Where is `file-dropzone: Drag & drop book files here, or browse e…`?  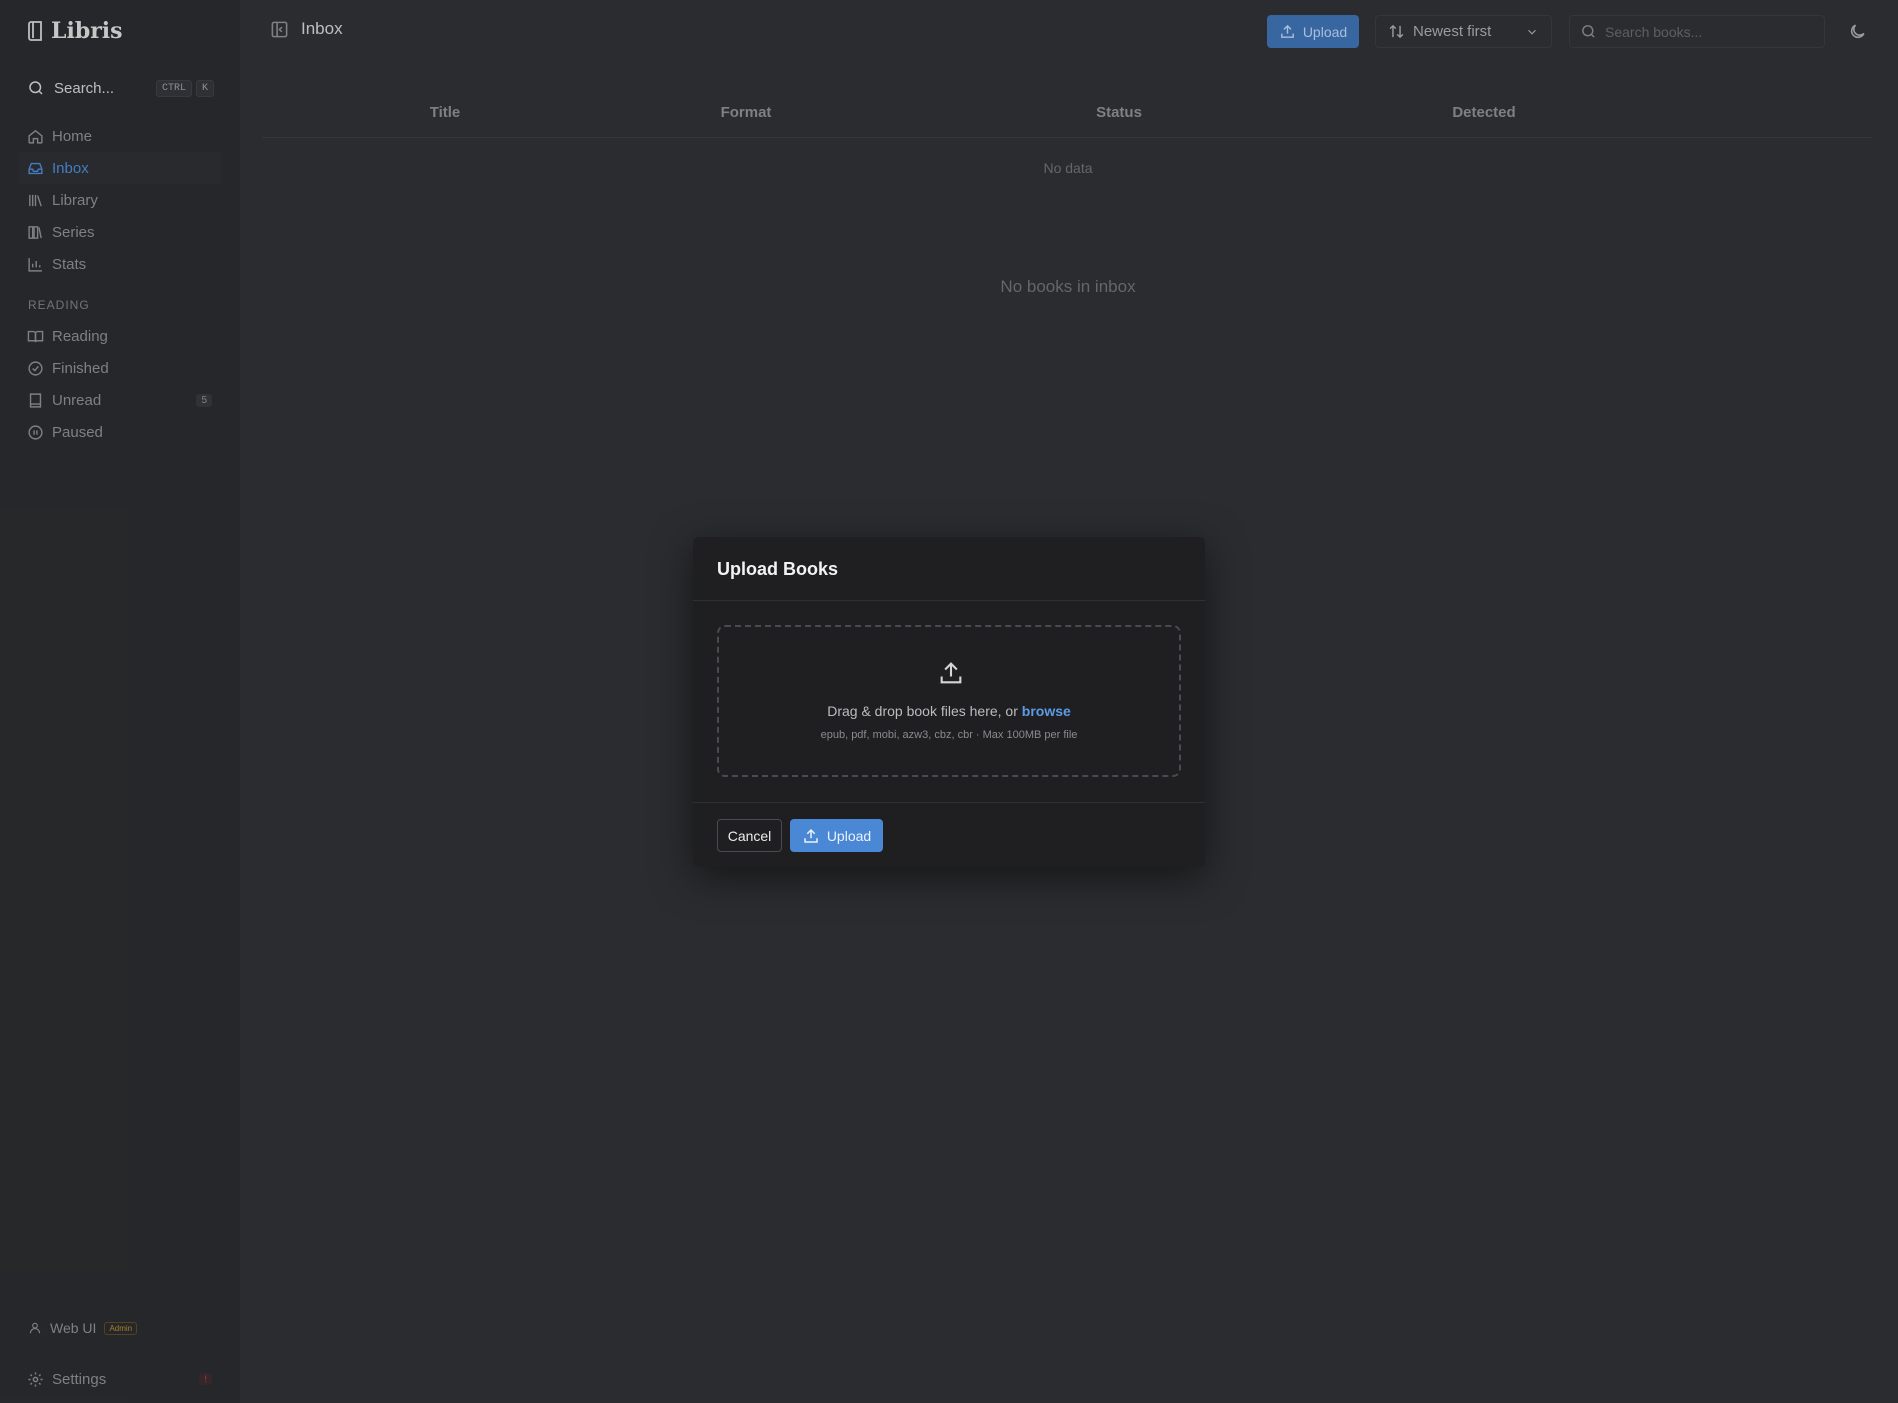 file-dropzone: Drag & drop book files here, or browse e… is located at coordinates (949, 701).